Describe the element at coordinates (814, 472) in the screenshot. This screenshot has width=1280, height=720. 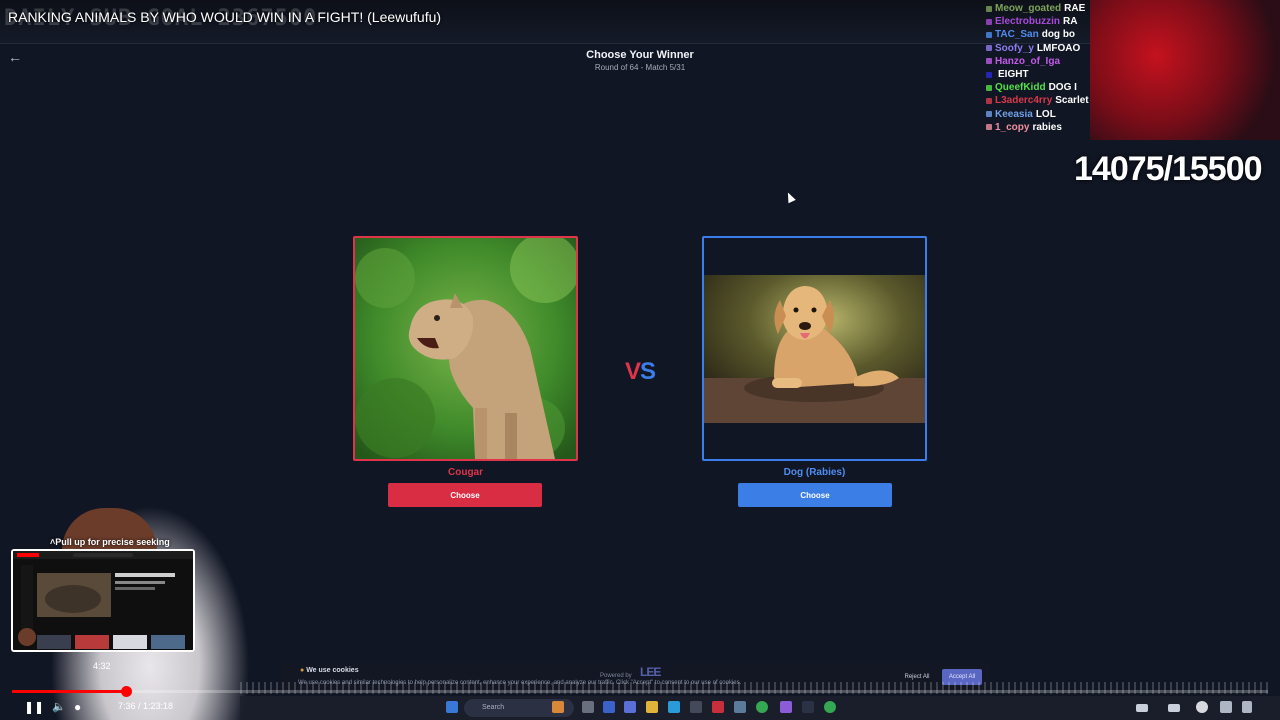
I see `contender-name-dog: Dog (Rabies)` at that location.